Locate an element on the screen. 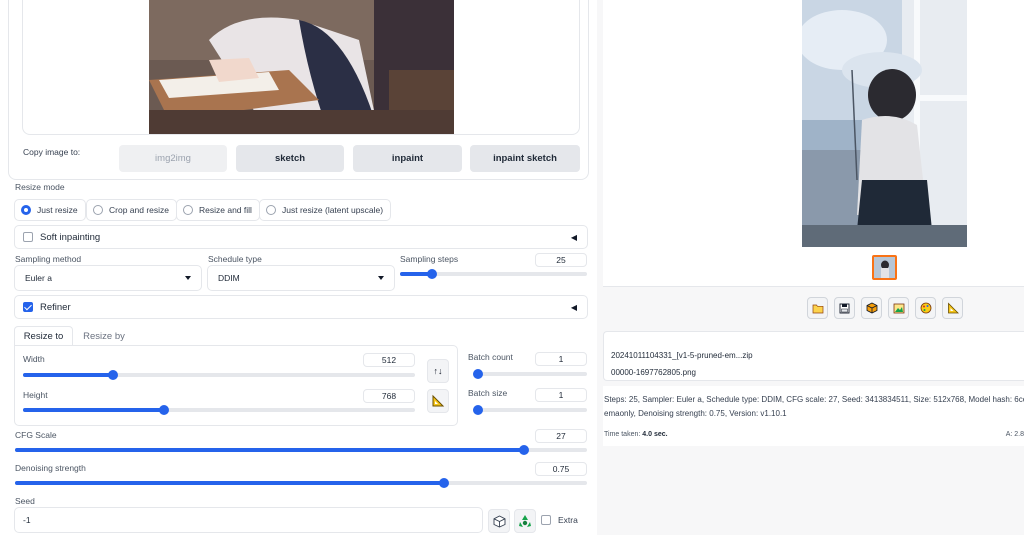 Image resolution: width=1024 pixels, height=535 pixels. denoising-strength-input: 0.75 is located at coordinates (561, 469).